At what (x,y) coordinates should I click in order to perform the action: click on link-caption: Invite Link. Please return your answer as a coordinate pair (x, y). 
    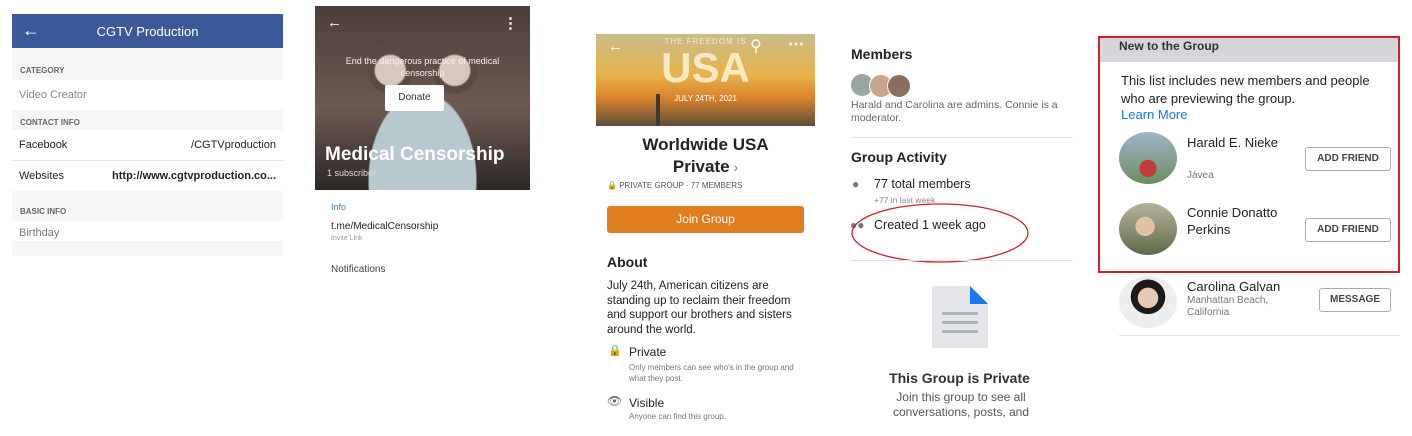
    Looking at the image, I should click on (347, 238).